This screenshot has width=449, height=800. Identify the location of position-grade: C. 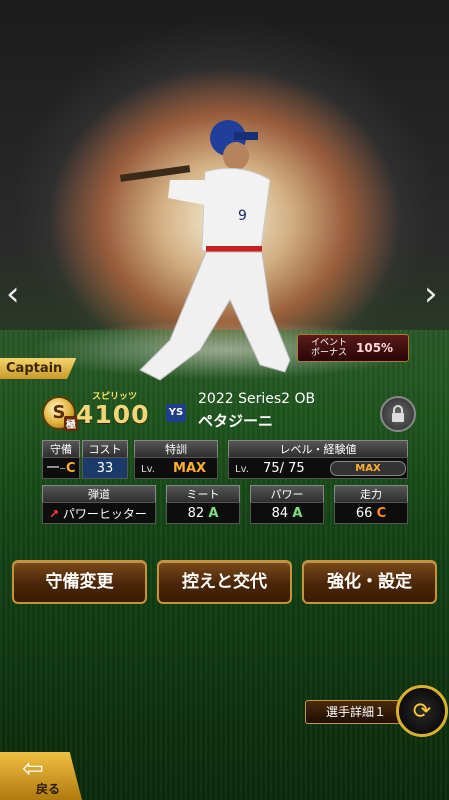
(70, 468).